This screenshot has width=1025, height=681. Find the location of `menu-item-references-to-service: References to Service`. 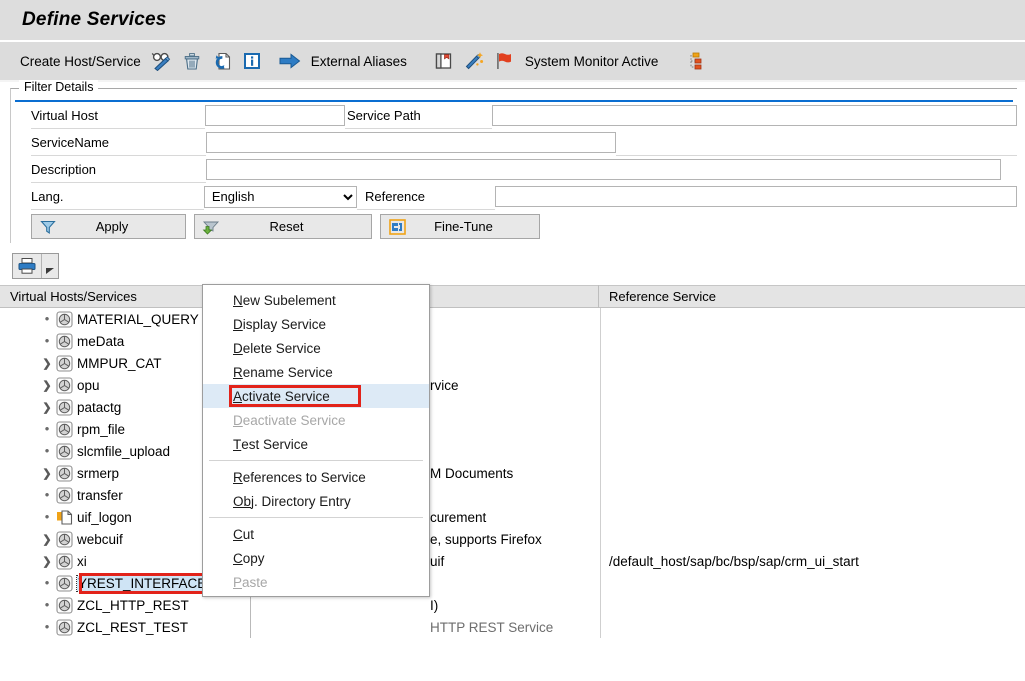

menu-item-references-to-service: References to Service is located at coordinates (316, 477).